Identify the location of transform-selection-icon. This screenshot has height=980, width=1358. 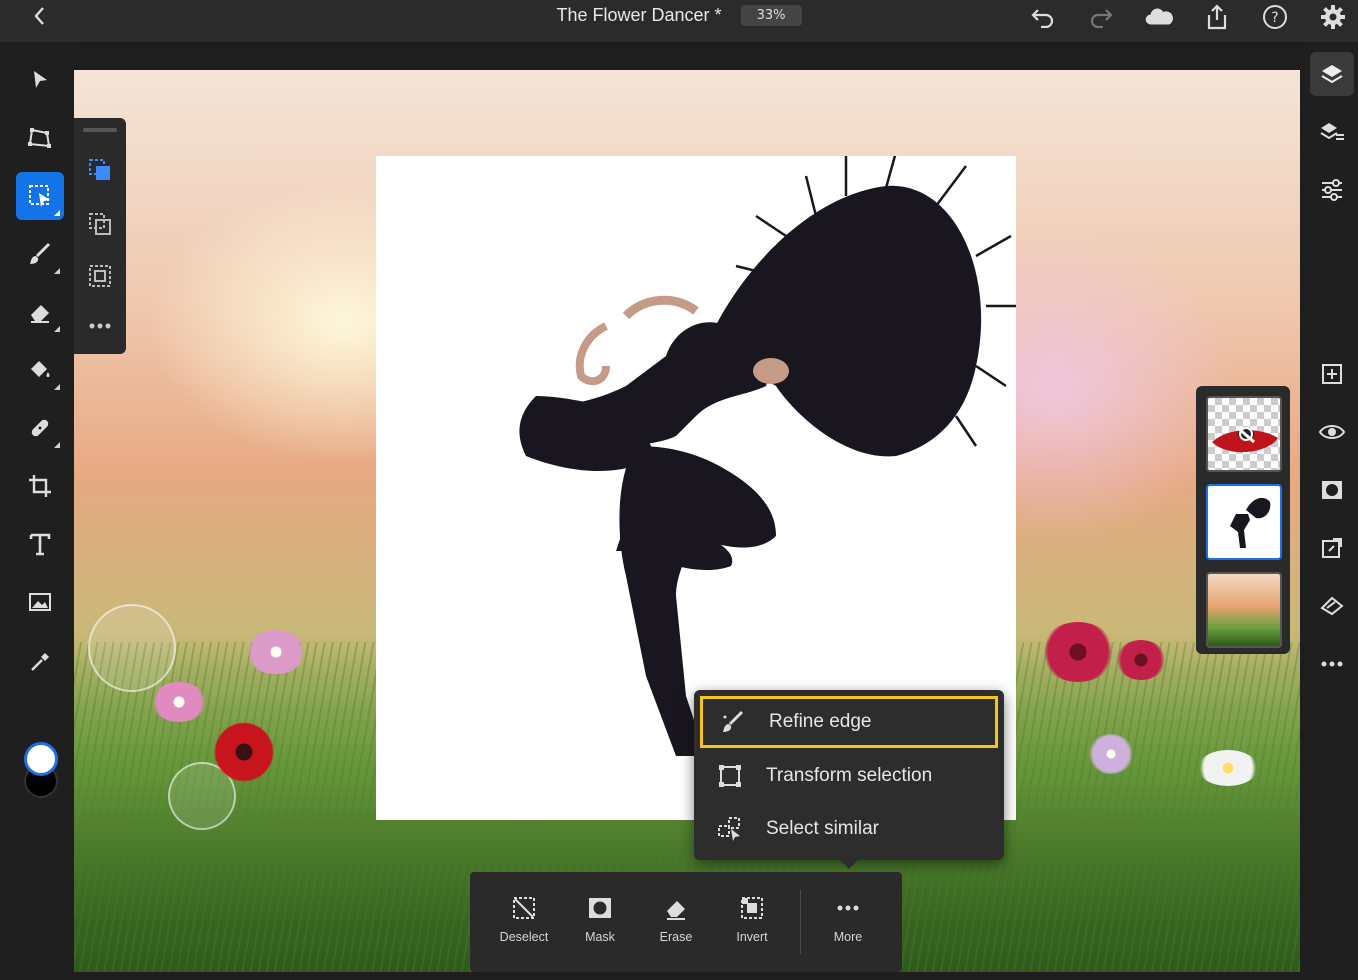
(730, 776).